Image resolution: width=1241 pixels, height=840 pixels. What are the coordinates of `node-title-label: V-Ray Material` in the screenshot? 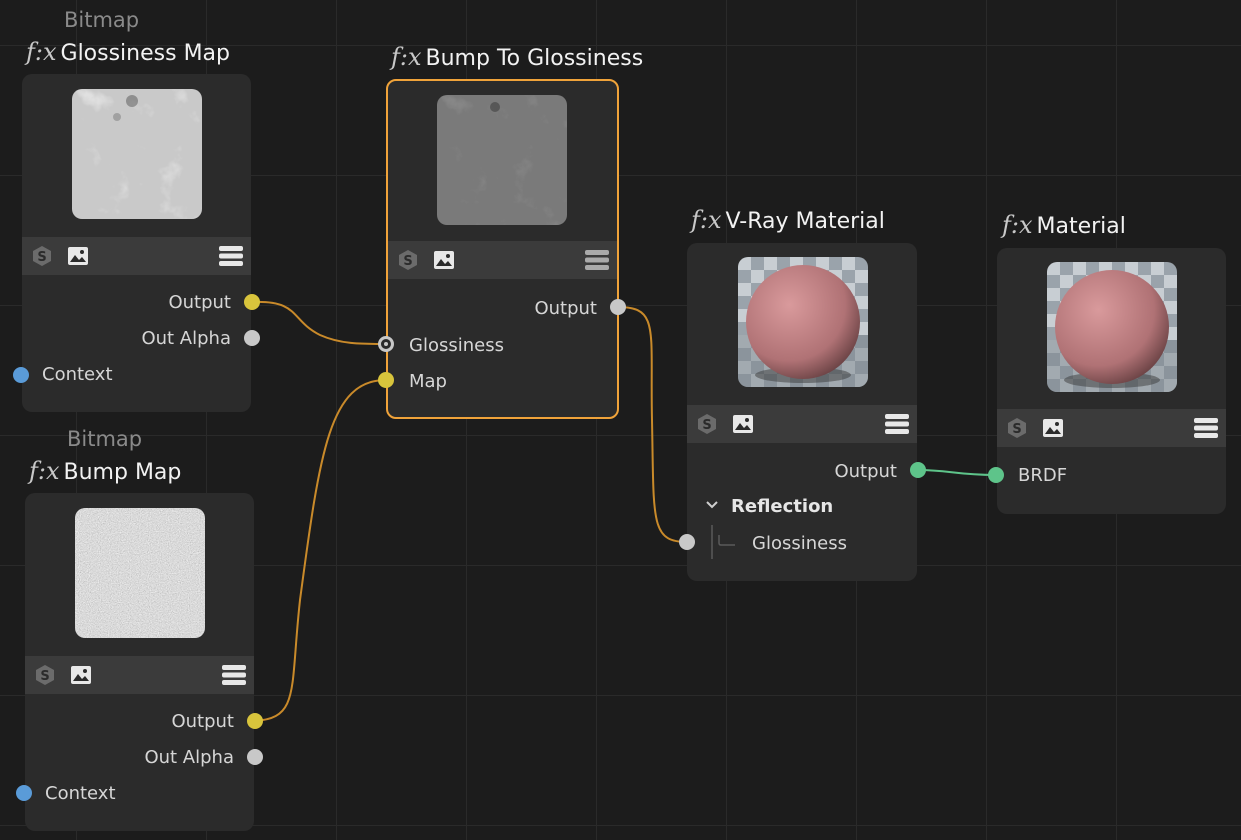 It's located at (805, 221).